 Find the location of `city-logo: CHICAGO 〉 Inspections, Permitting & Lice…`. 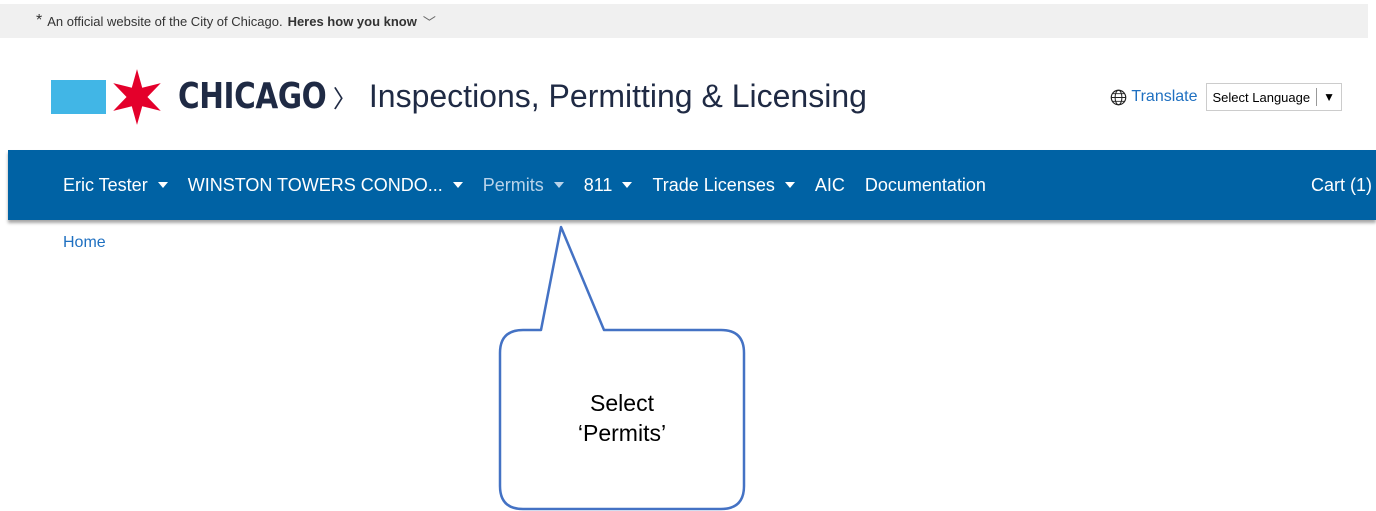

city-logo: CHICAGO 〉 Inspections, Permitting & Lice… is located at coordinates (459, 96).